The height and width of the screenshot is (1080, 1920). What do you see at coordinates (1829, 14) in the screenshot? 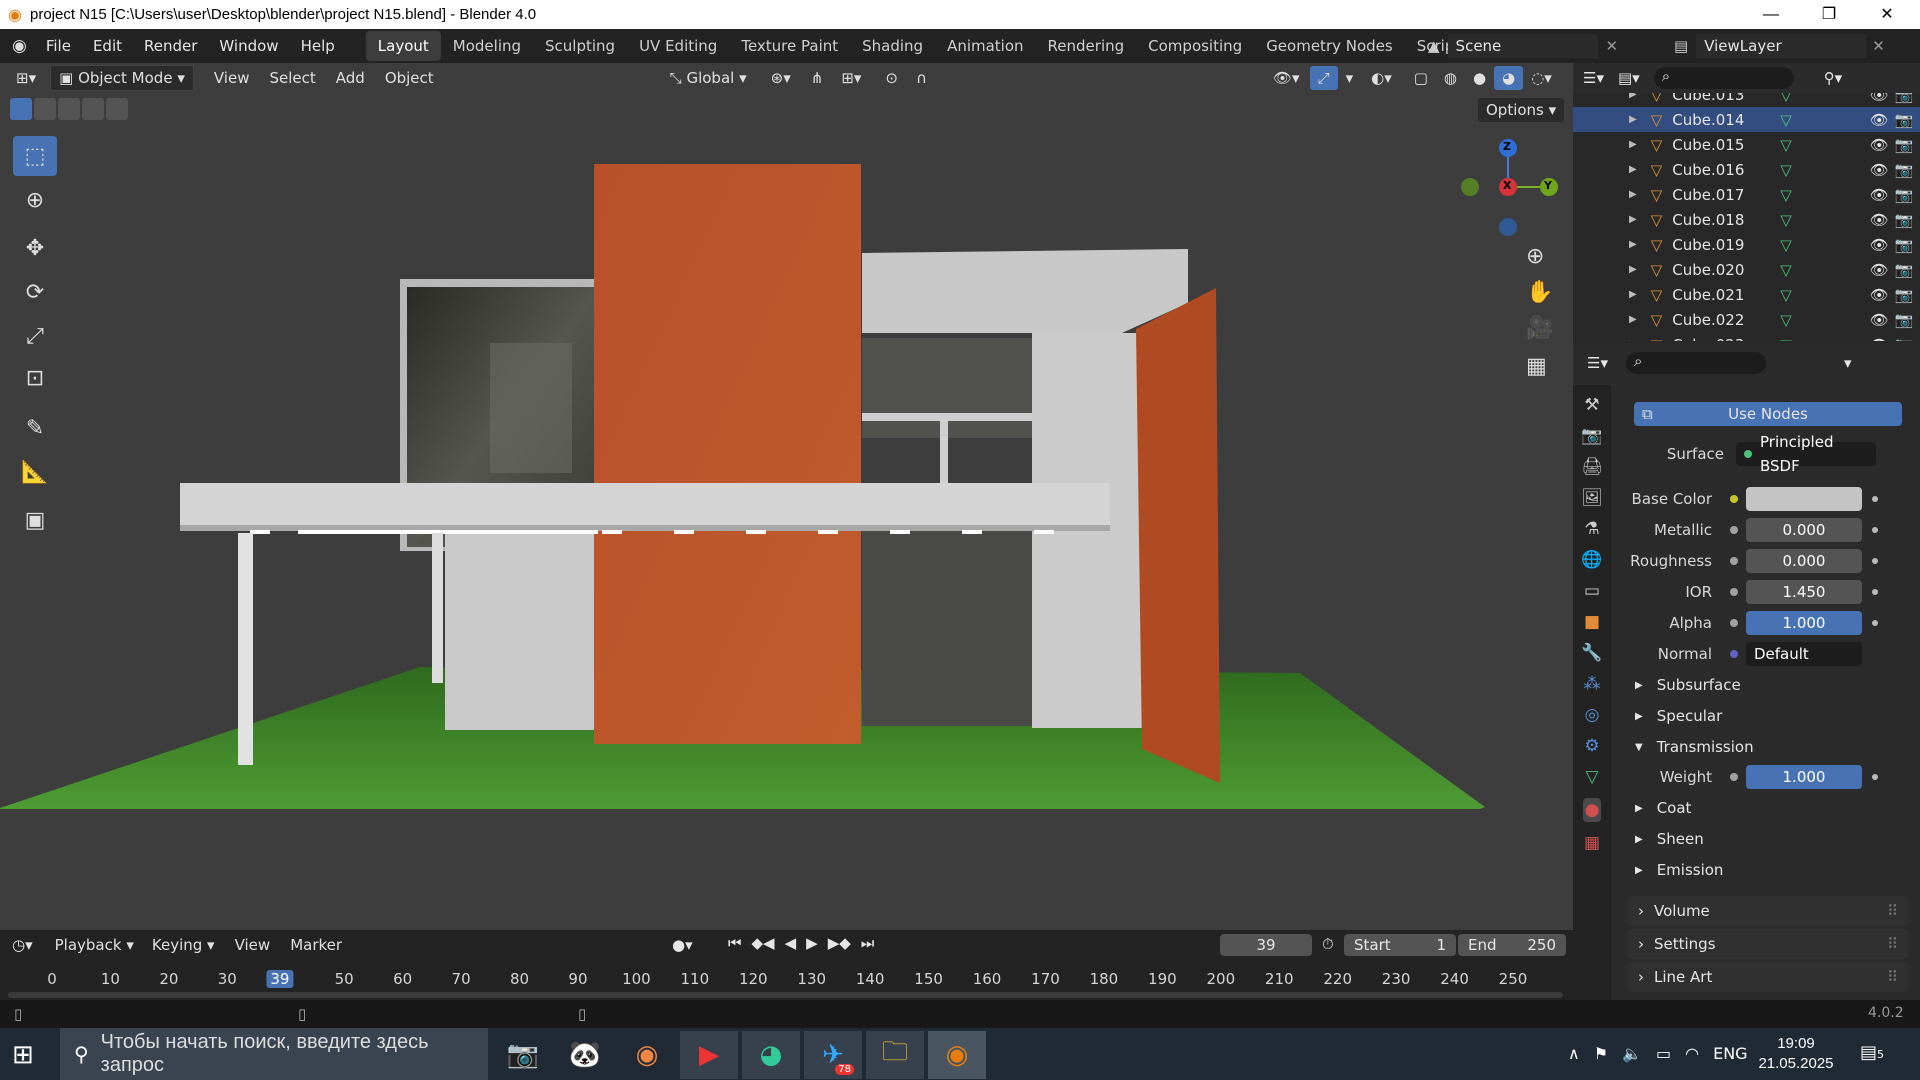
I see `maximize-button: ❐` at bounding box center [1829, 14].